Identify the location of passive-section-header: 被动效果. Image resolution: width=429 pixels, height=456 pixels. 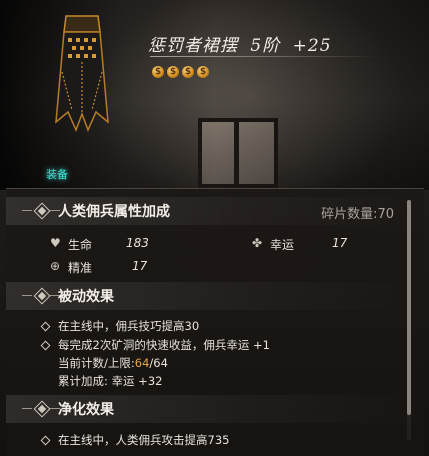
(215, 296).